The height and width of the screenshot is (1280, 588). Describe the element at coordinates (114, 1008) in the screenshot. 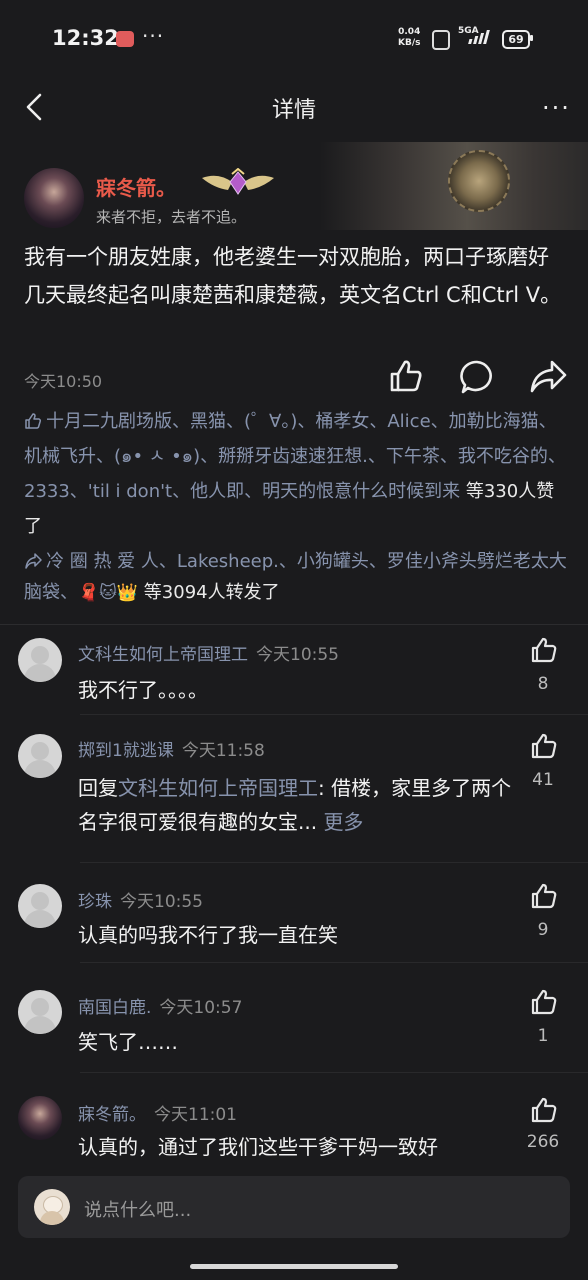

I see `comment-author: 南国白鹿.` at that location.